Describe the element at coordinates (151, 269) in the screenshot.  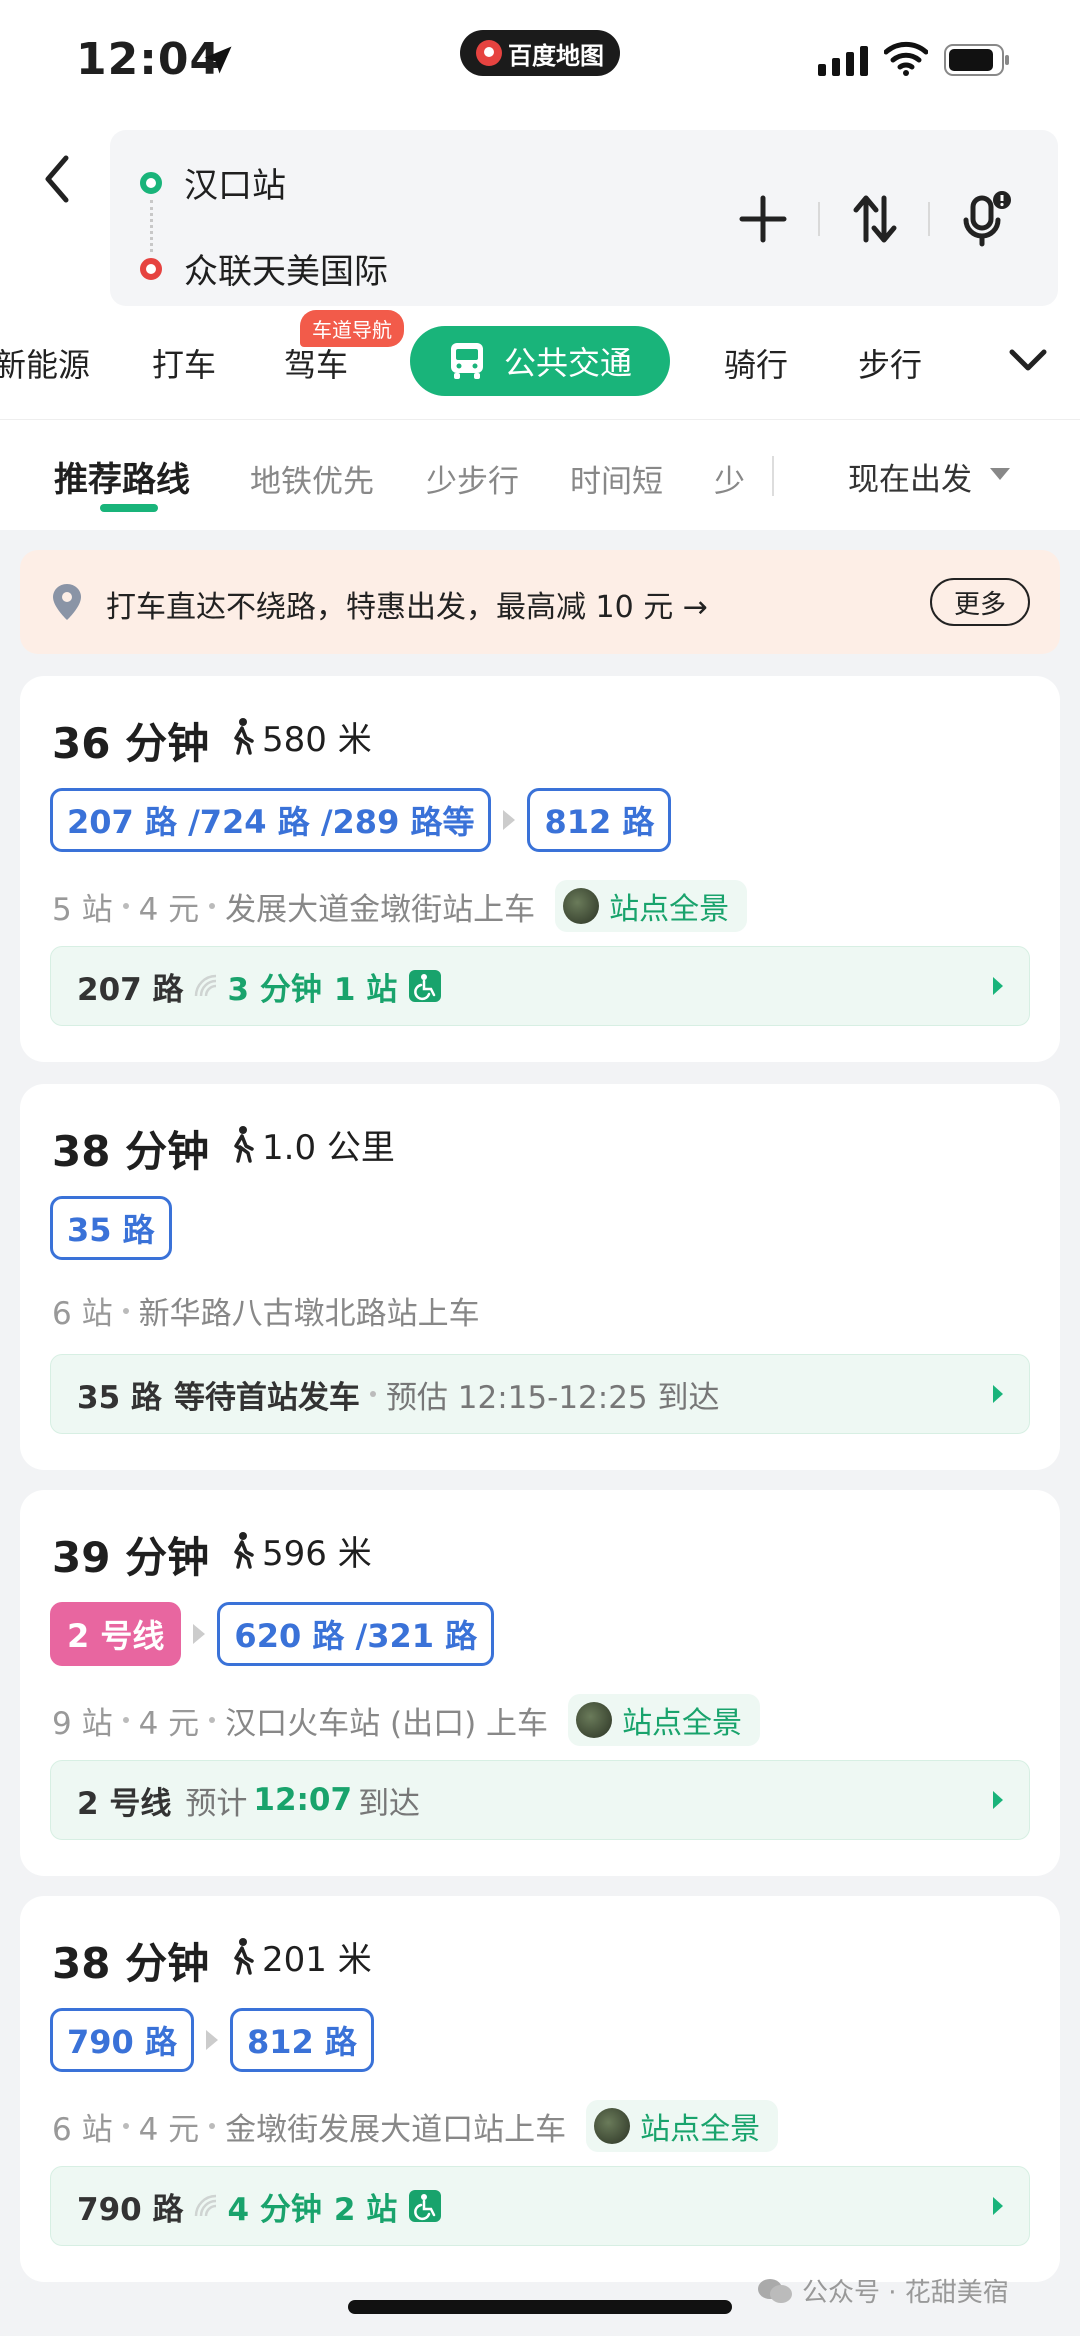
I see `destination-dot-icon` at that location.